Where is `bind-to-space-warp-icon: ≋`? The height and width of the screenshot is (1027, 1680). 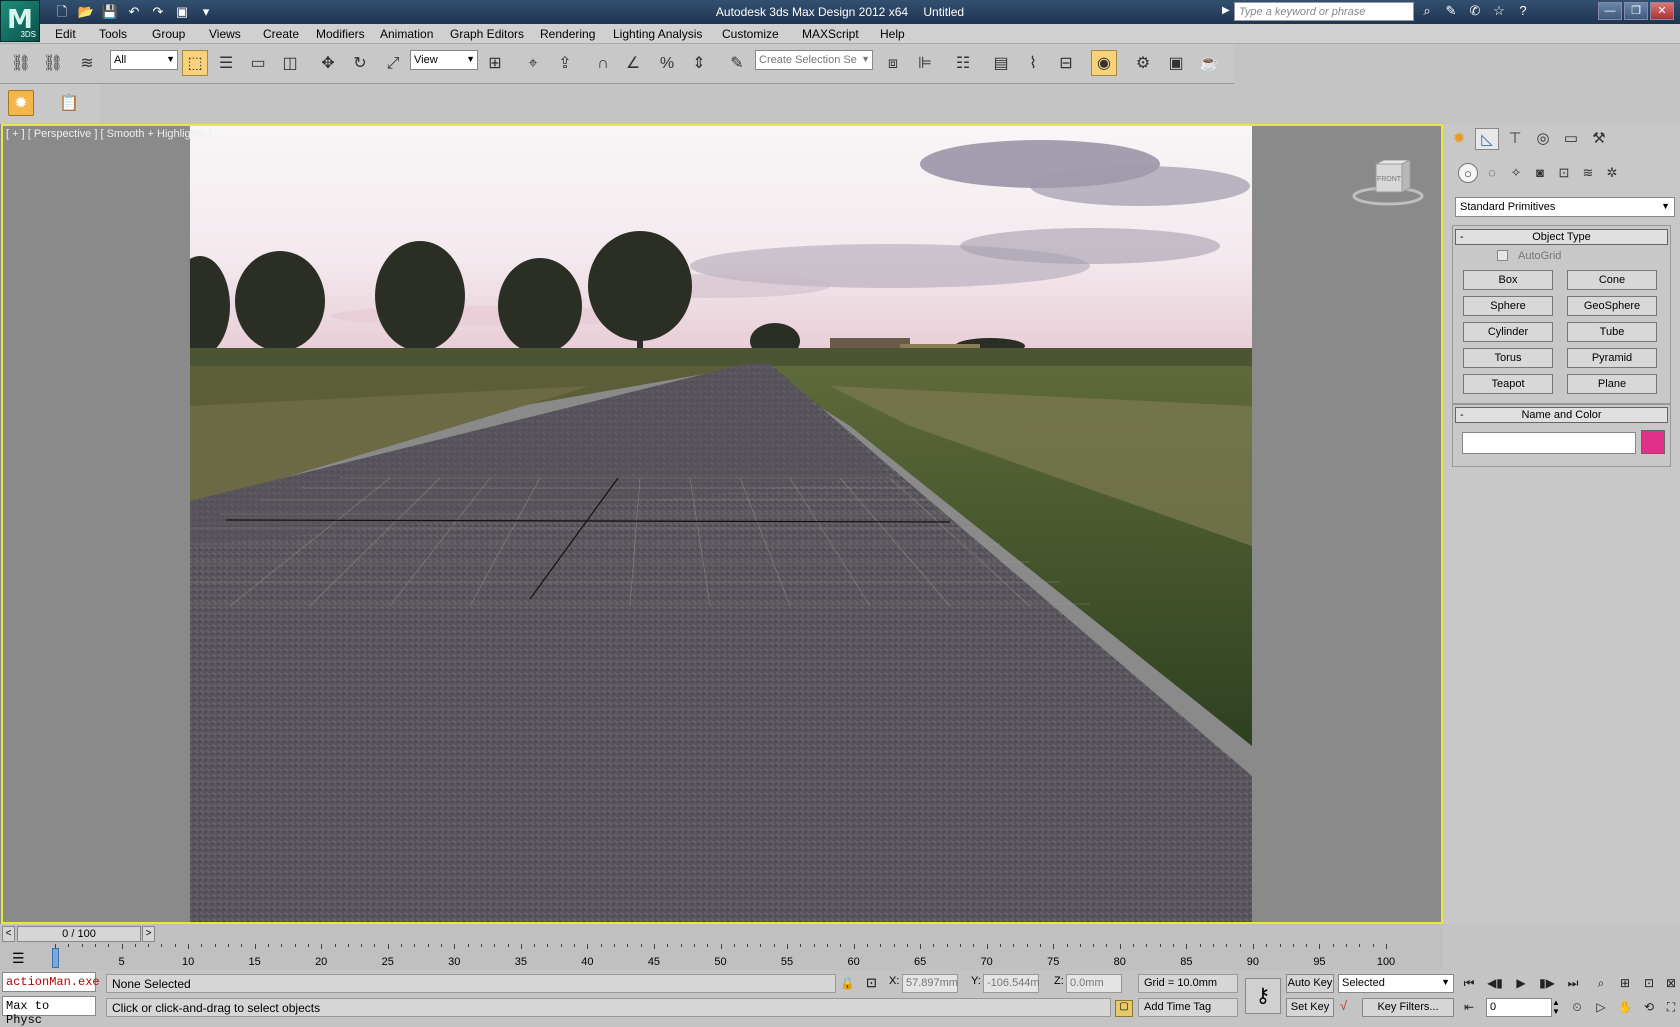 bind-to-space-warp-icon: ≋ is located at coordinates (87, 63).